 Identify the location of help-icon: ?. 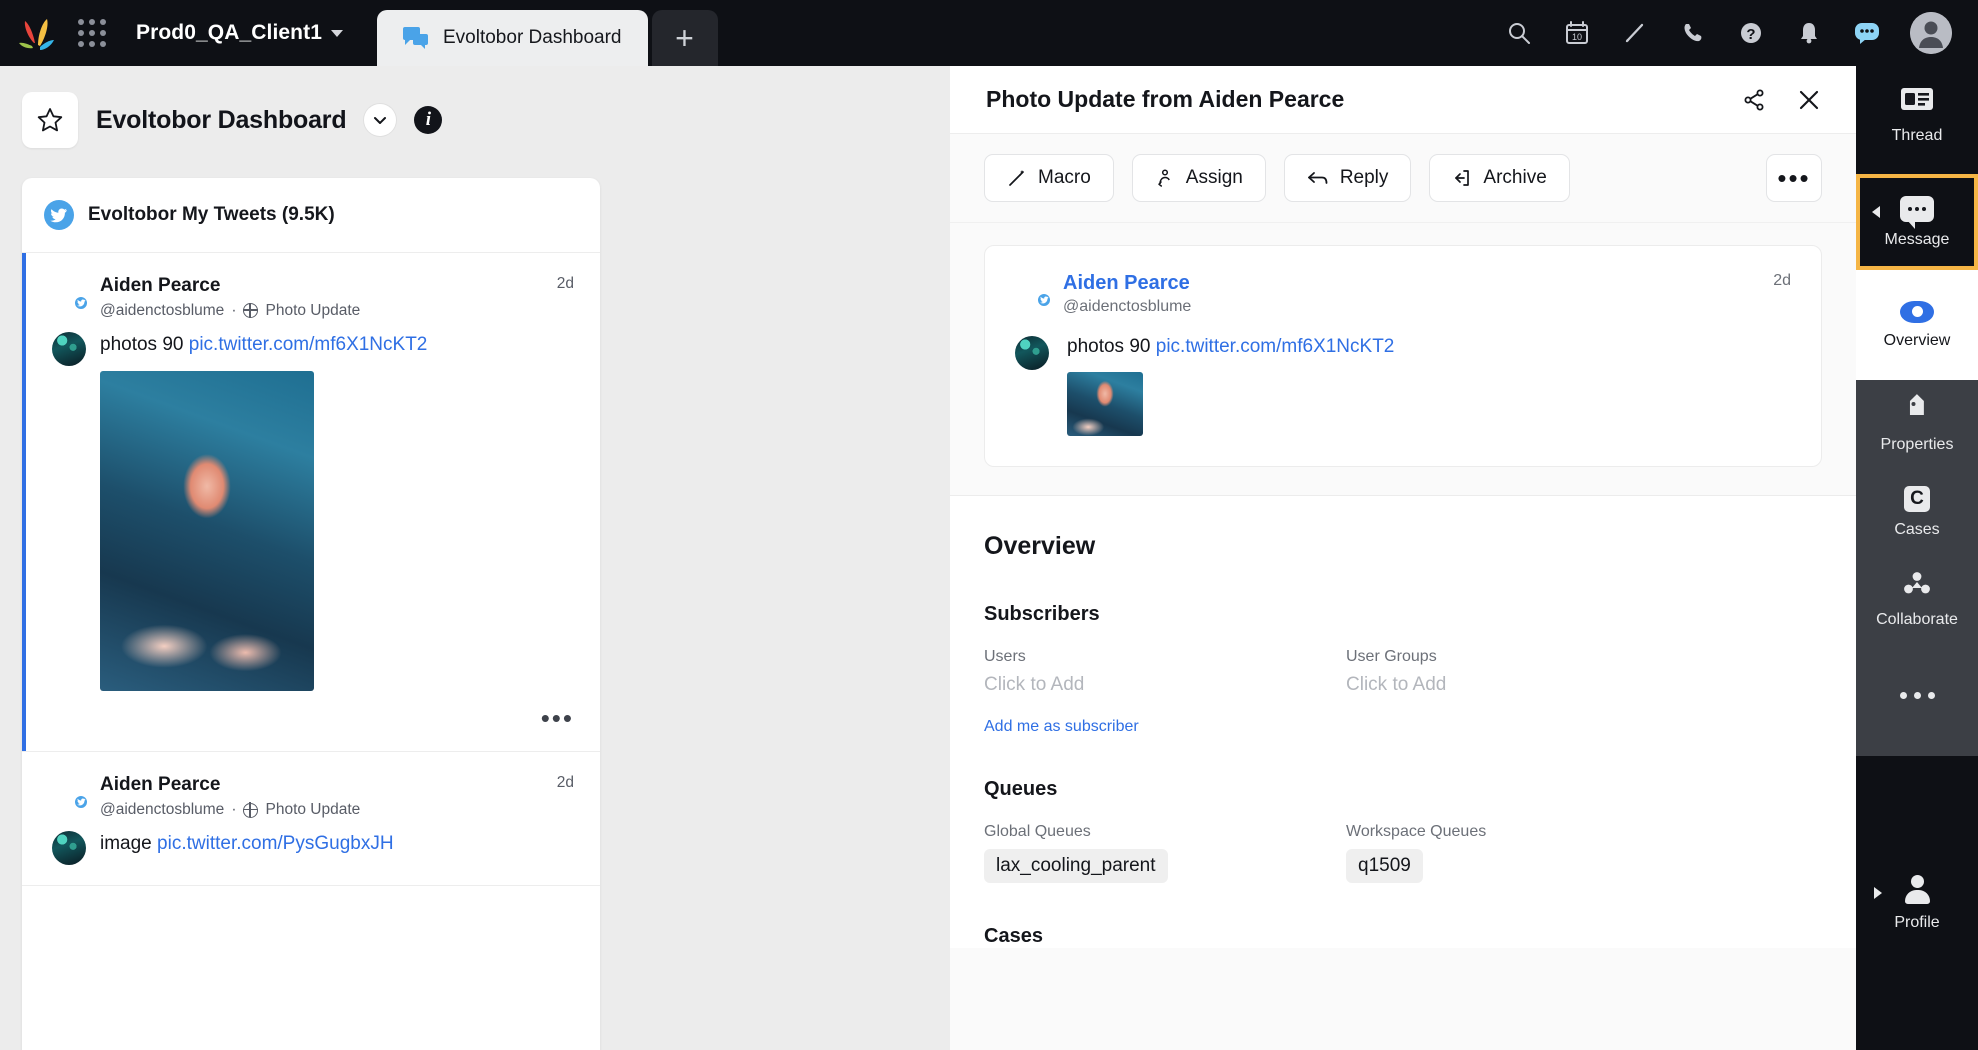
(1751, 33).